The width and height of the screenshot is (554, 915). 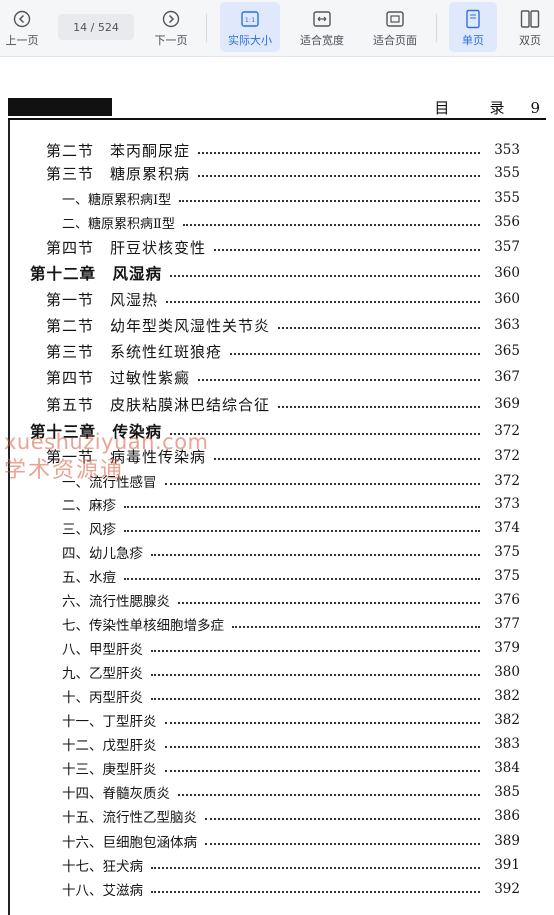 What do you see at coordinates (158, 325) in the screenshot?
I see `toc-entry-label: 第二节 幼年型类风湿性关节炎` at bounding box center [158, 325].